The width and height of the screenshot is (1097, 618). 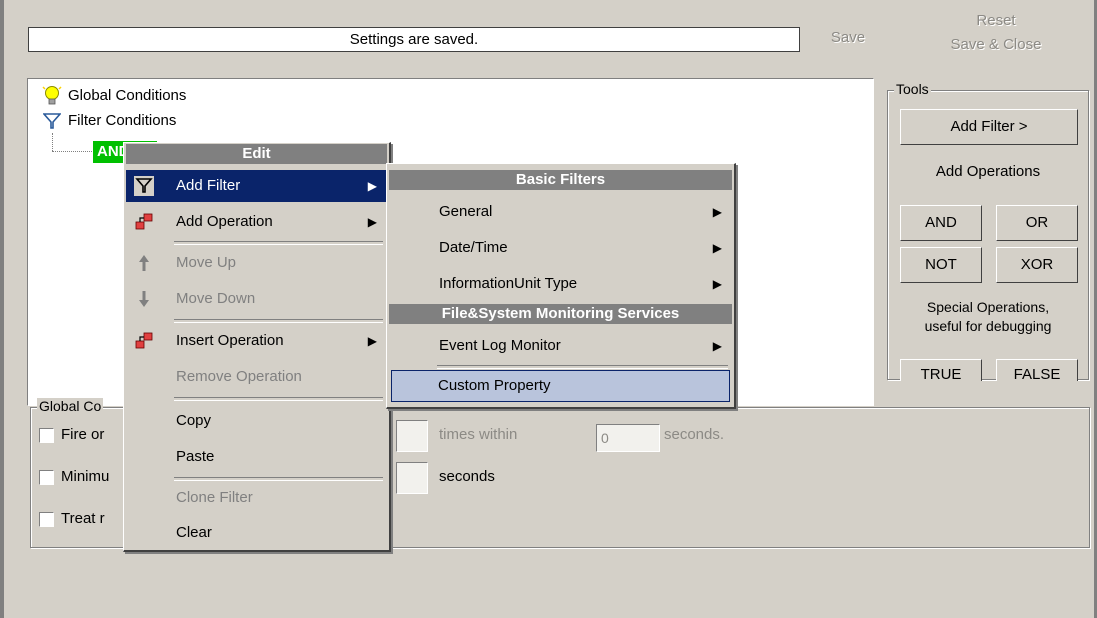 I want to click on special-operations-label: Special Operations,, so click(x=988, y=307).